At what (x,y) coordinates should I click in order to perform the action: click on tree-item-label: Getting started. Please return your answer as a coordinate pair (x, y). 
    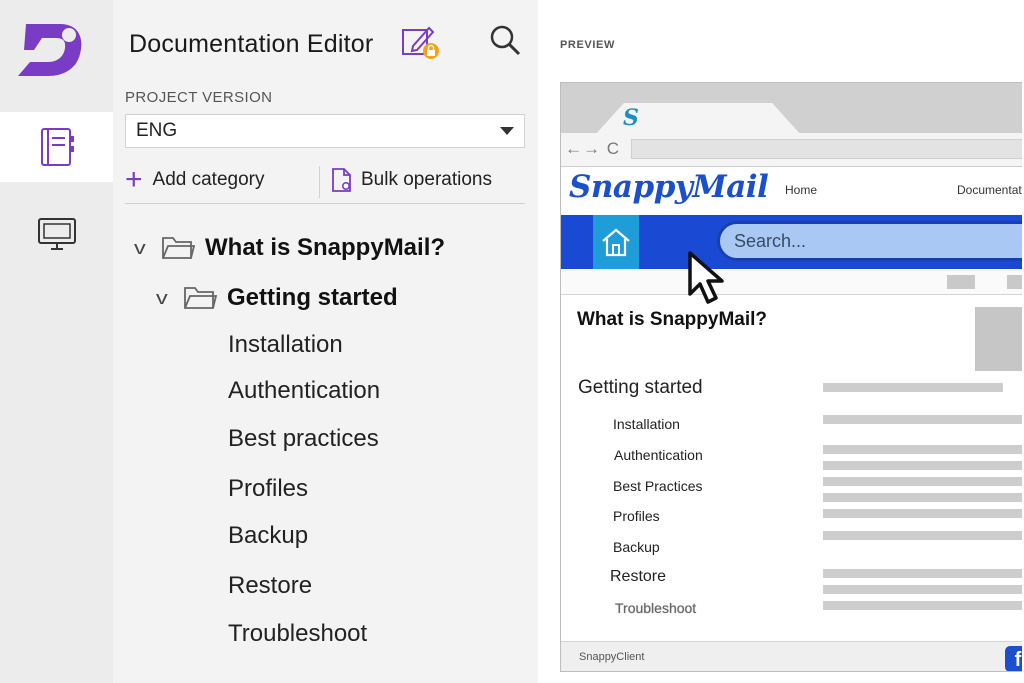
    Looking at the image, I should click on (312, 297).